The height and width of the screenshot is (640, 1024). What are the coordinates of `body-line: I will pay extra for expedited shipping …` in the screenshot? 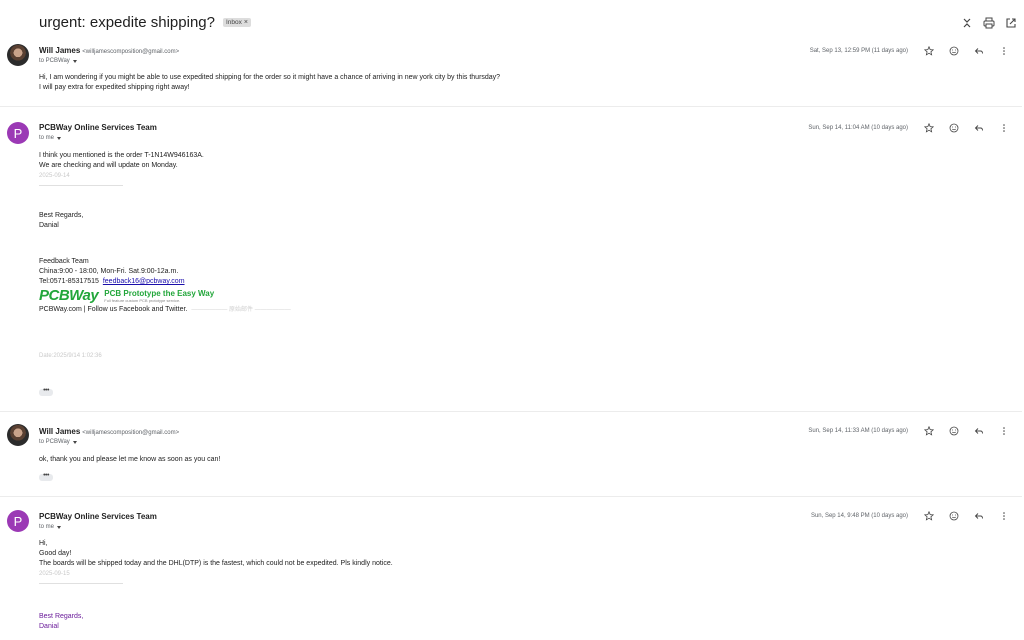 It's located at (114, 87).